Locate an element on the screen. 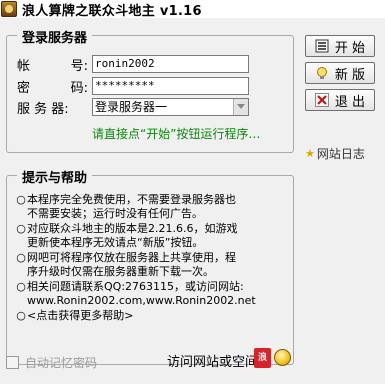  account-label: 帐号: is located at coordinates (52, 66).